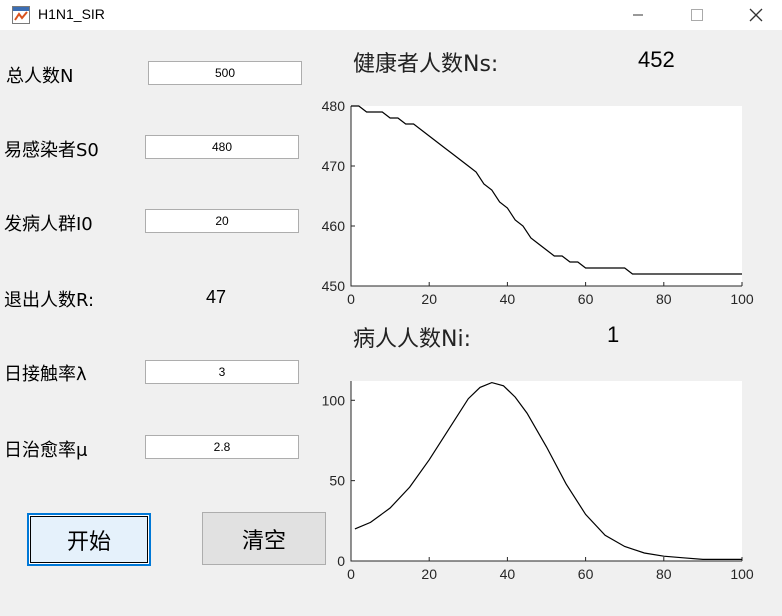 The image size is (782, 616). I want to click on healthy-x-tick-label: 80, so click(664, 299).